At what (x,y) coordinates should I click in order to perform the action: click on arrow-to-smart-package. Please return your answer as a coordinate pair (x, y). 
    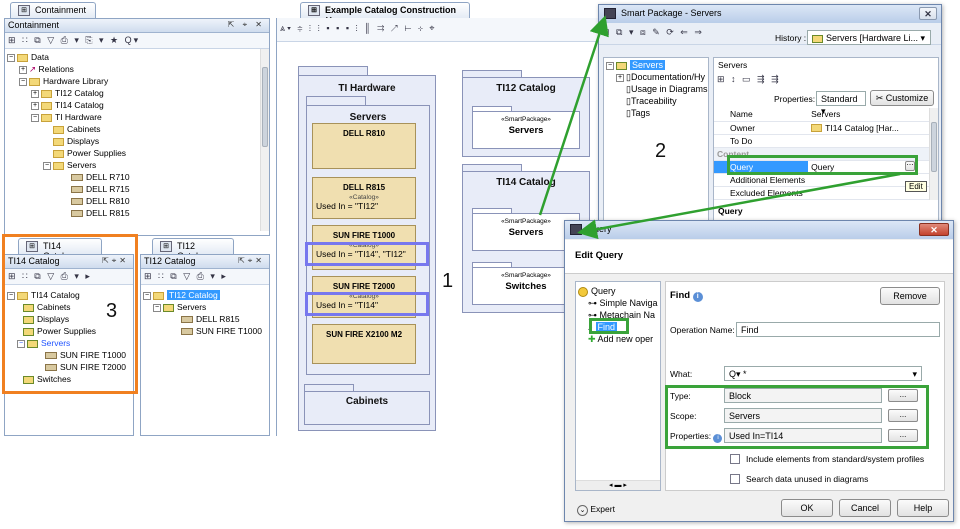
    Looking at the image, I should click on (573, 115).